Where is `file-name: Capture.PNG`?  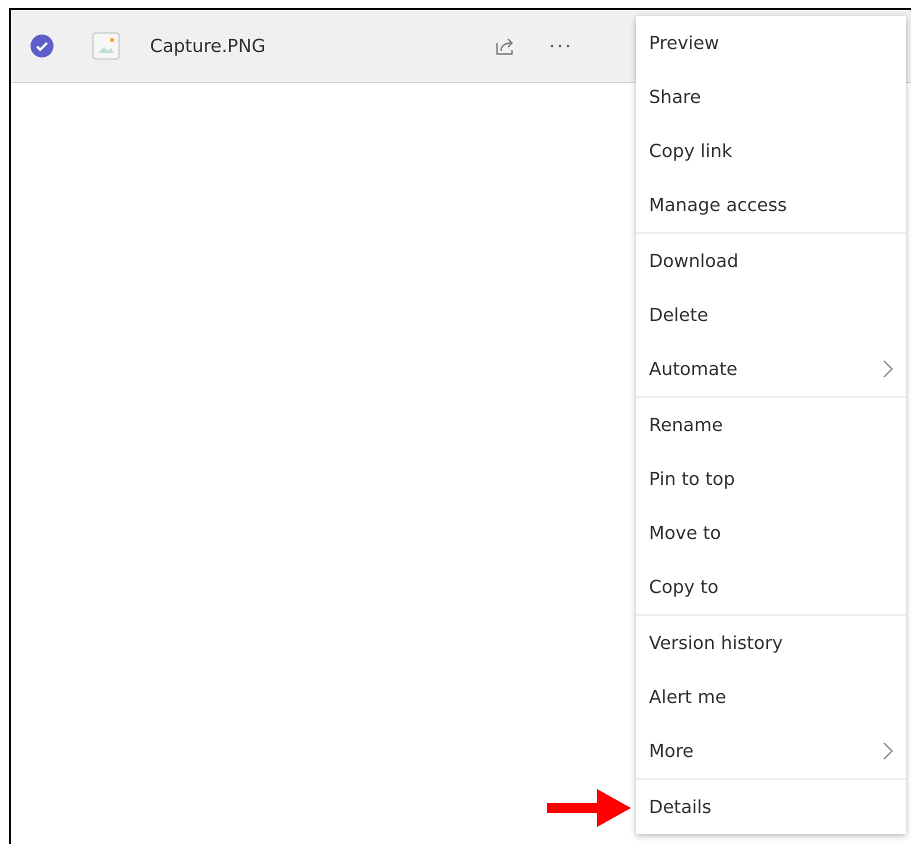
file-name: Capture.PNG is located at coordinates (208, 46).